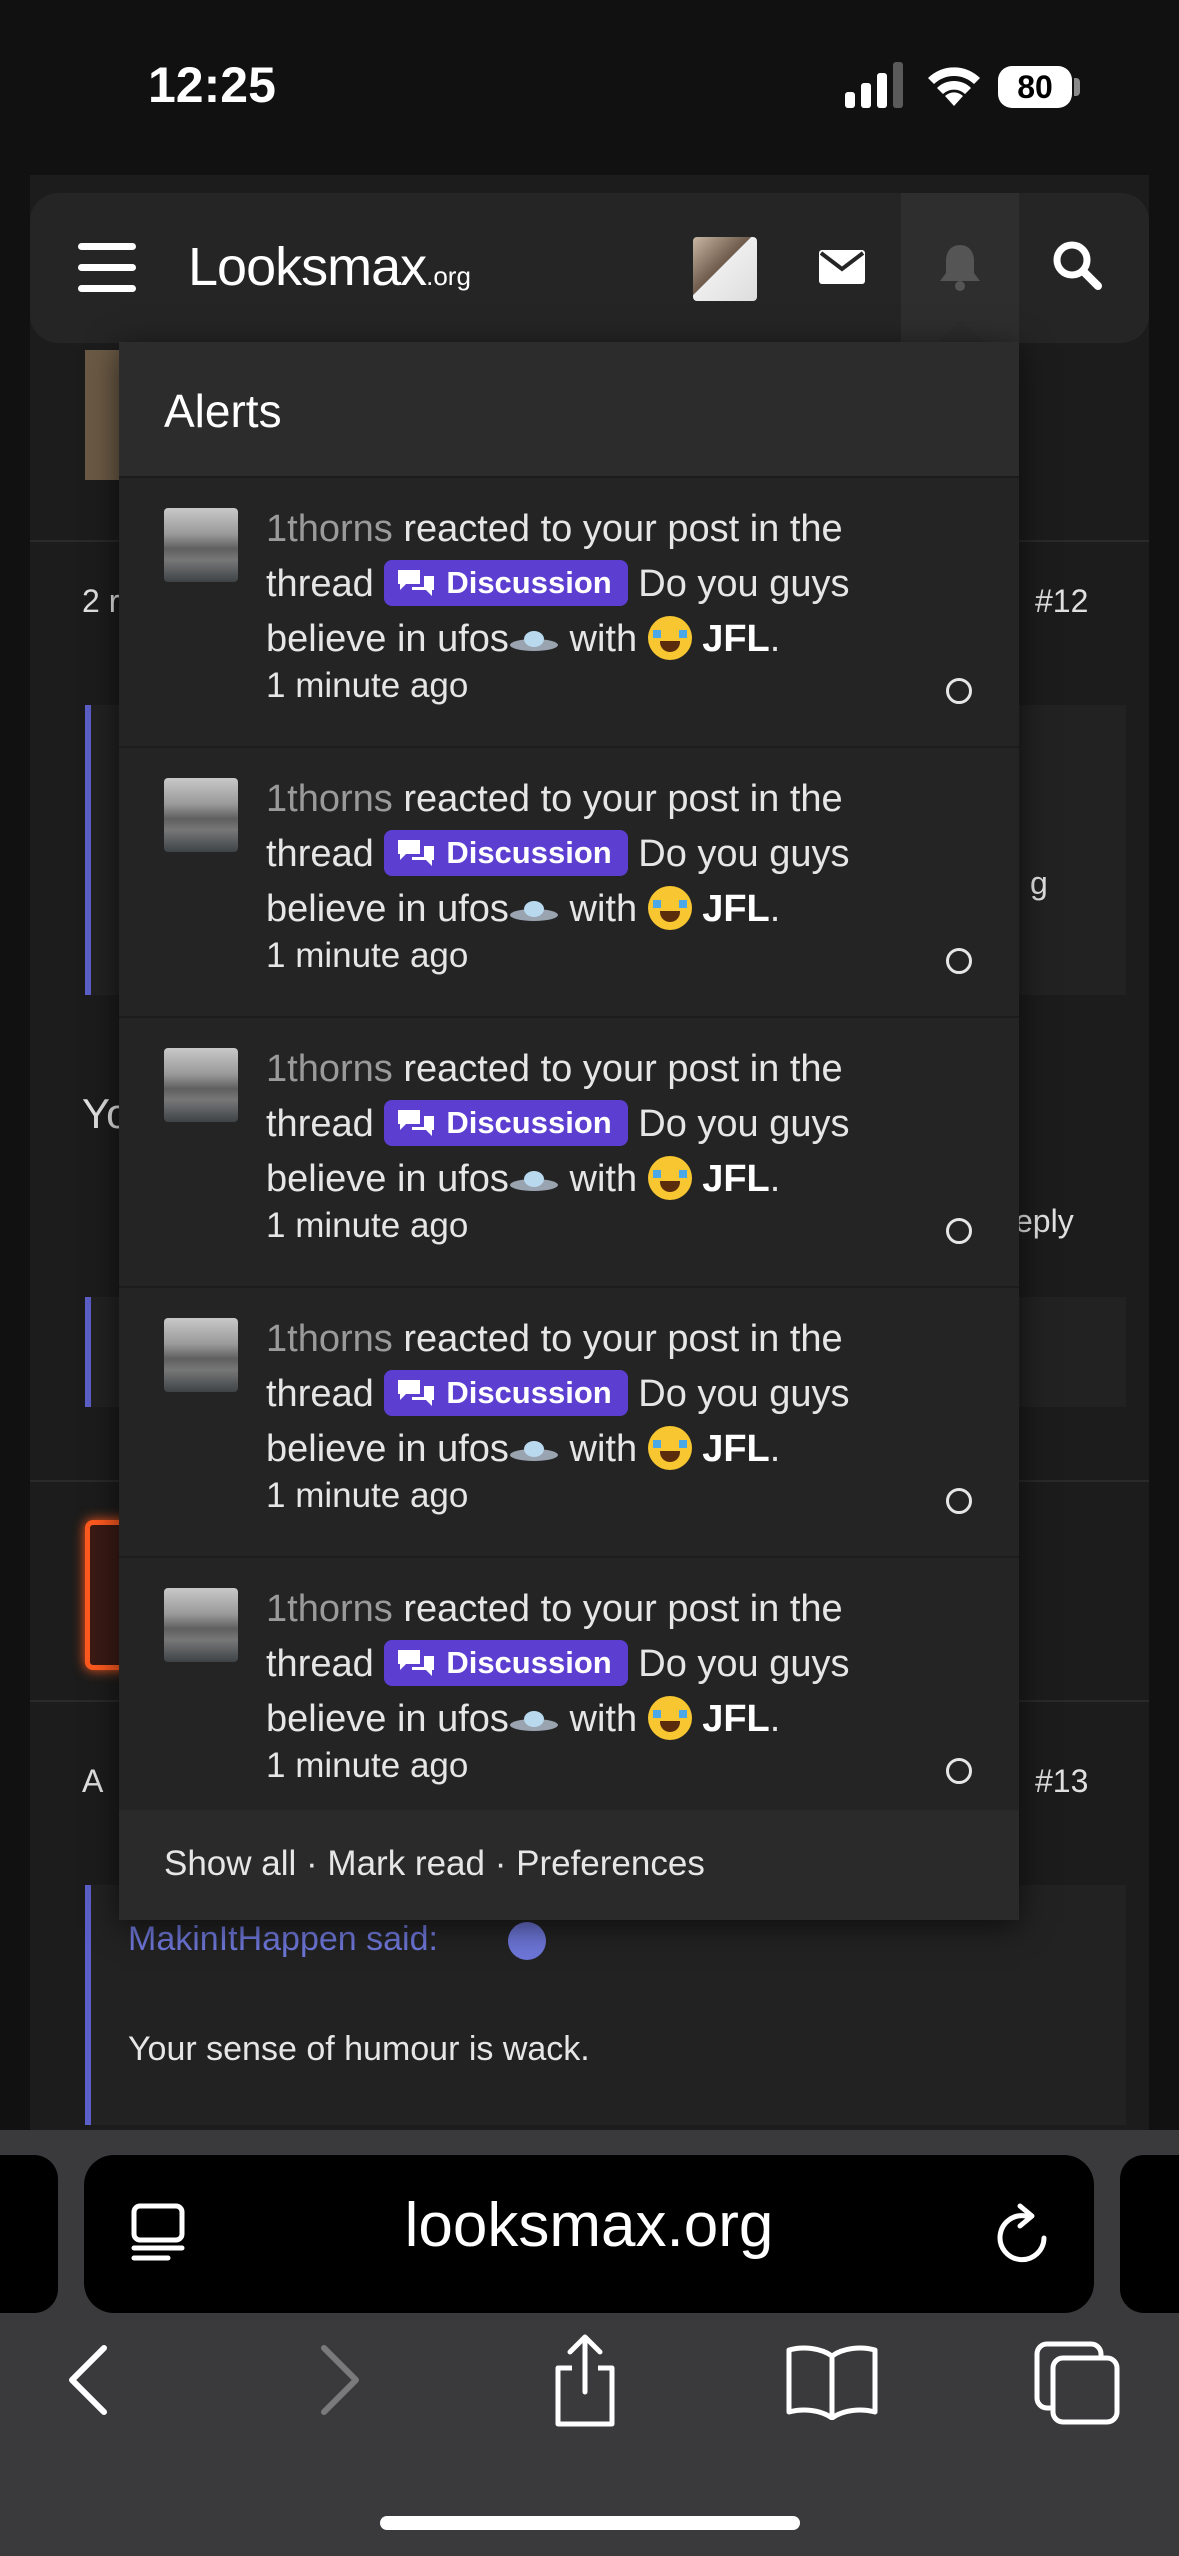 Image resolution: width=1179 pixels, height=2556 pixels. What do you see at coordinates (590, 2523) in the screenshot?
I see `home-indicator` at bounding box center [590, 2523].